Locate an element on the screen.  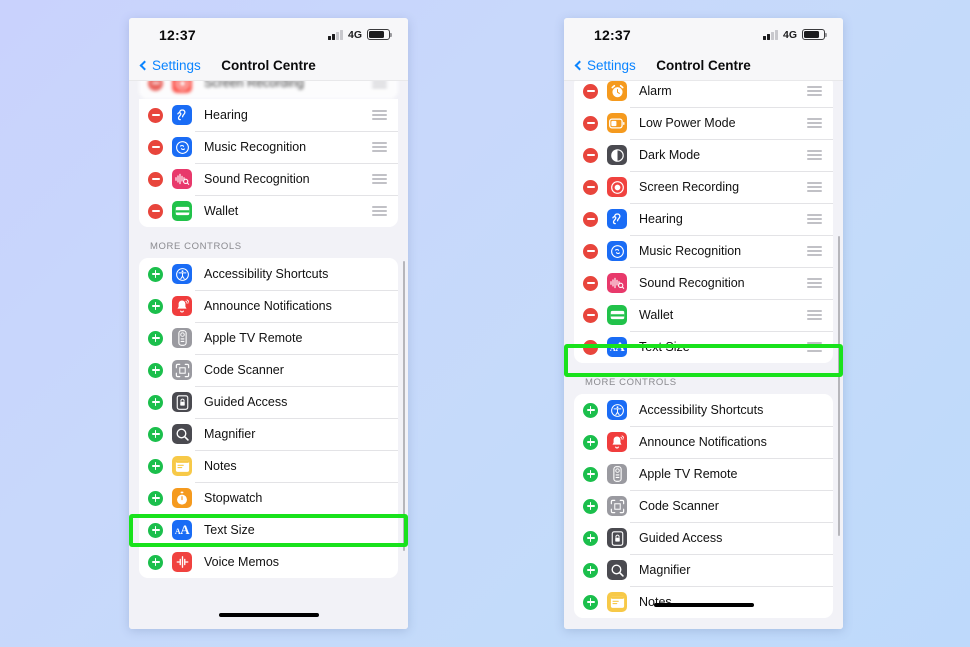
control-row-label: Stopwatch is located at coordinates (233, 498).